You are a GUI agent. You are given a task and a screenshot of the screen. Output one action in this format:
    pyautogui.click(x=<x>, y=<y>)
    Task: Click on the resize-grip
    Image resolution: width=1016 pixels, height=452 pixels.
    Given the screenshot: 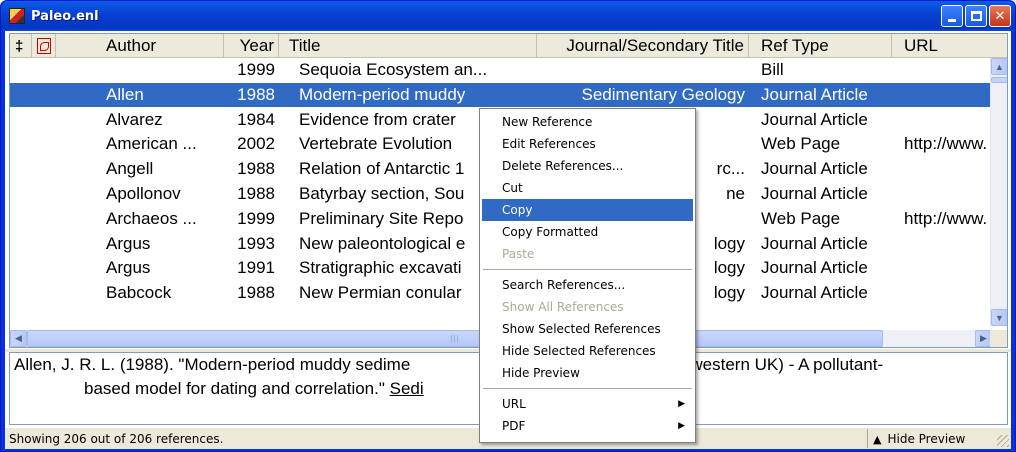 What is the action you would take?
    pyautogui.click(x=1003, y=441)
    